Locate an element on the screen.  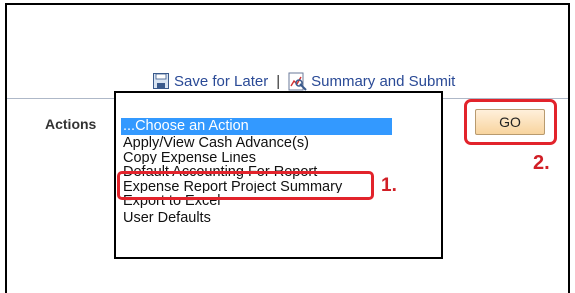
summary-and-submit-label: Summary and Submit is located at coordinates (383, 81).